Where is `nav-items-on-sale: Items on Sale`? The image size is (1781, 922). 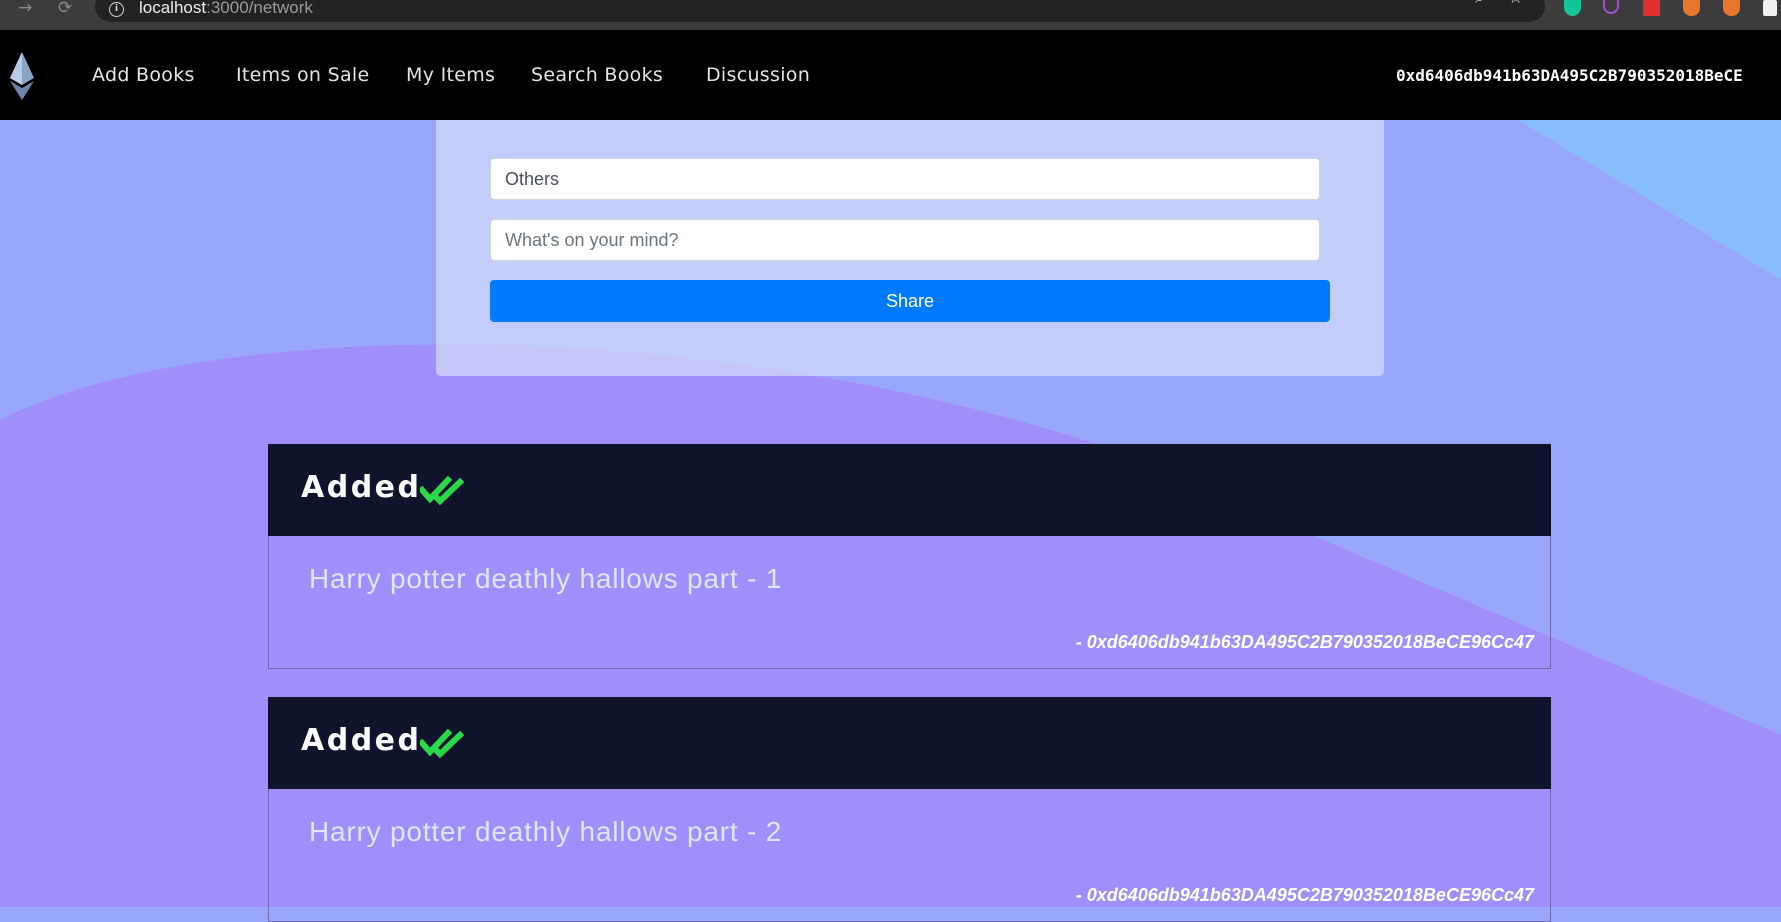 nav-items-on-sale: Items on Sale is located at coordinates (302, 75).